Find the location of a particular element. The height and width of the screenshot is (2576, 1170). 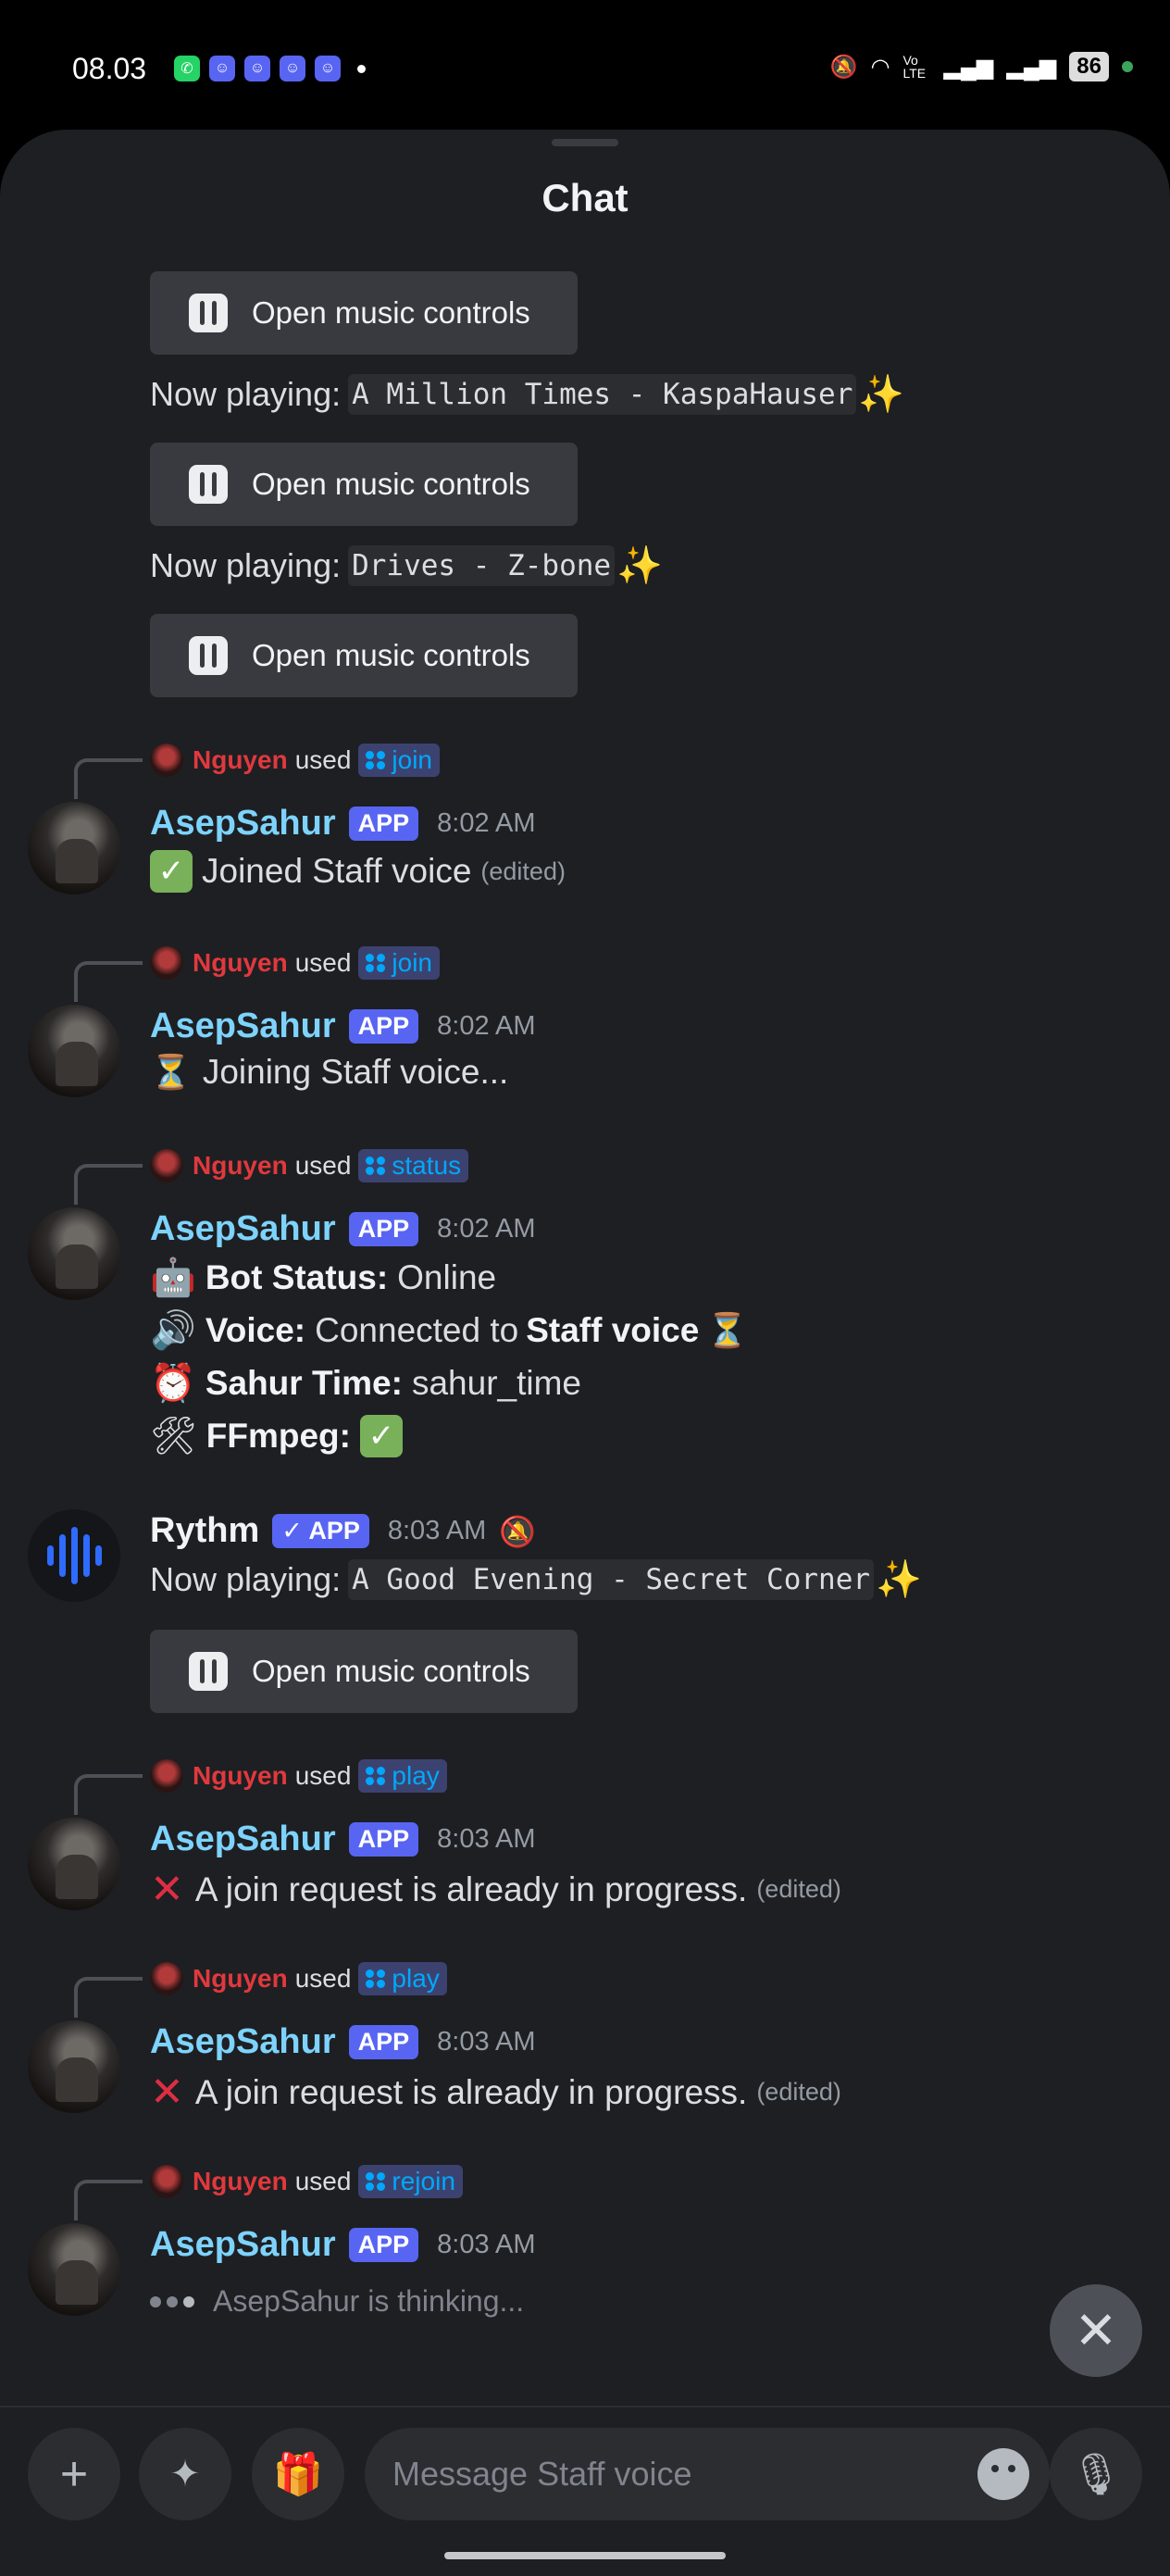

voice-message-button: 🎙 is located at coordinates (1096, 2474).